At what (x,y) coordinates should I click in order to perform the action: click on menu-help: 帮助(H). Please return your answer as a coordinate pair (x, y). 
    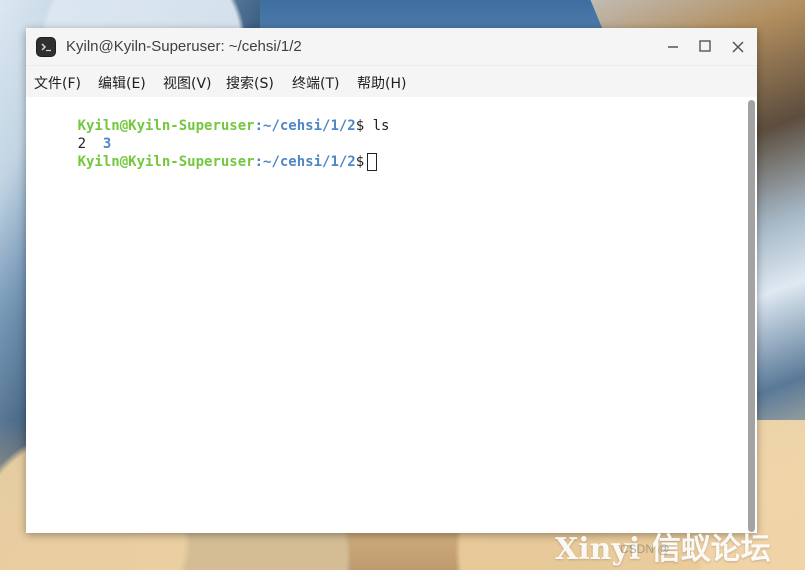
    Looking at the image, I should click on (381, 83).